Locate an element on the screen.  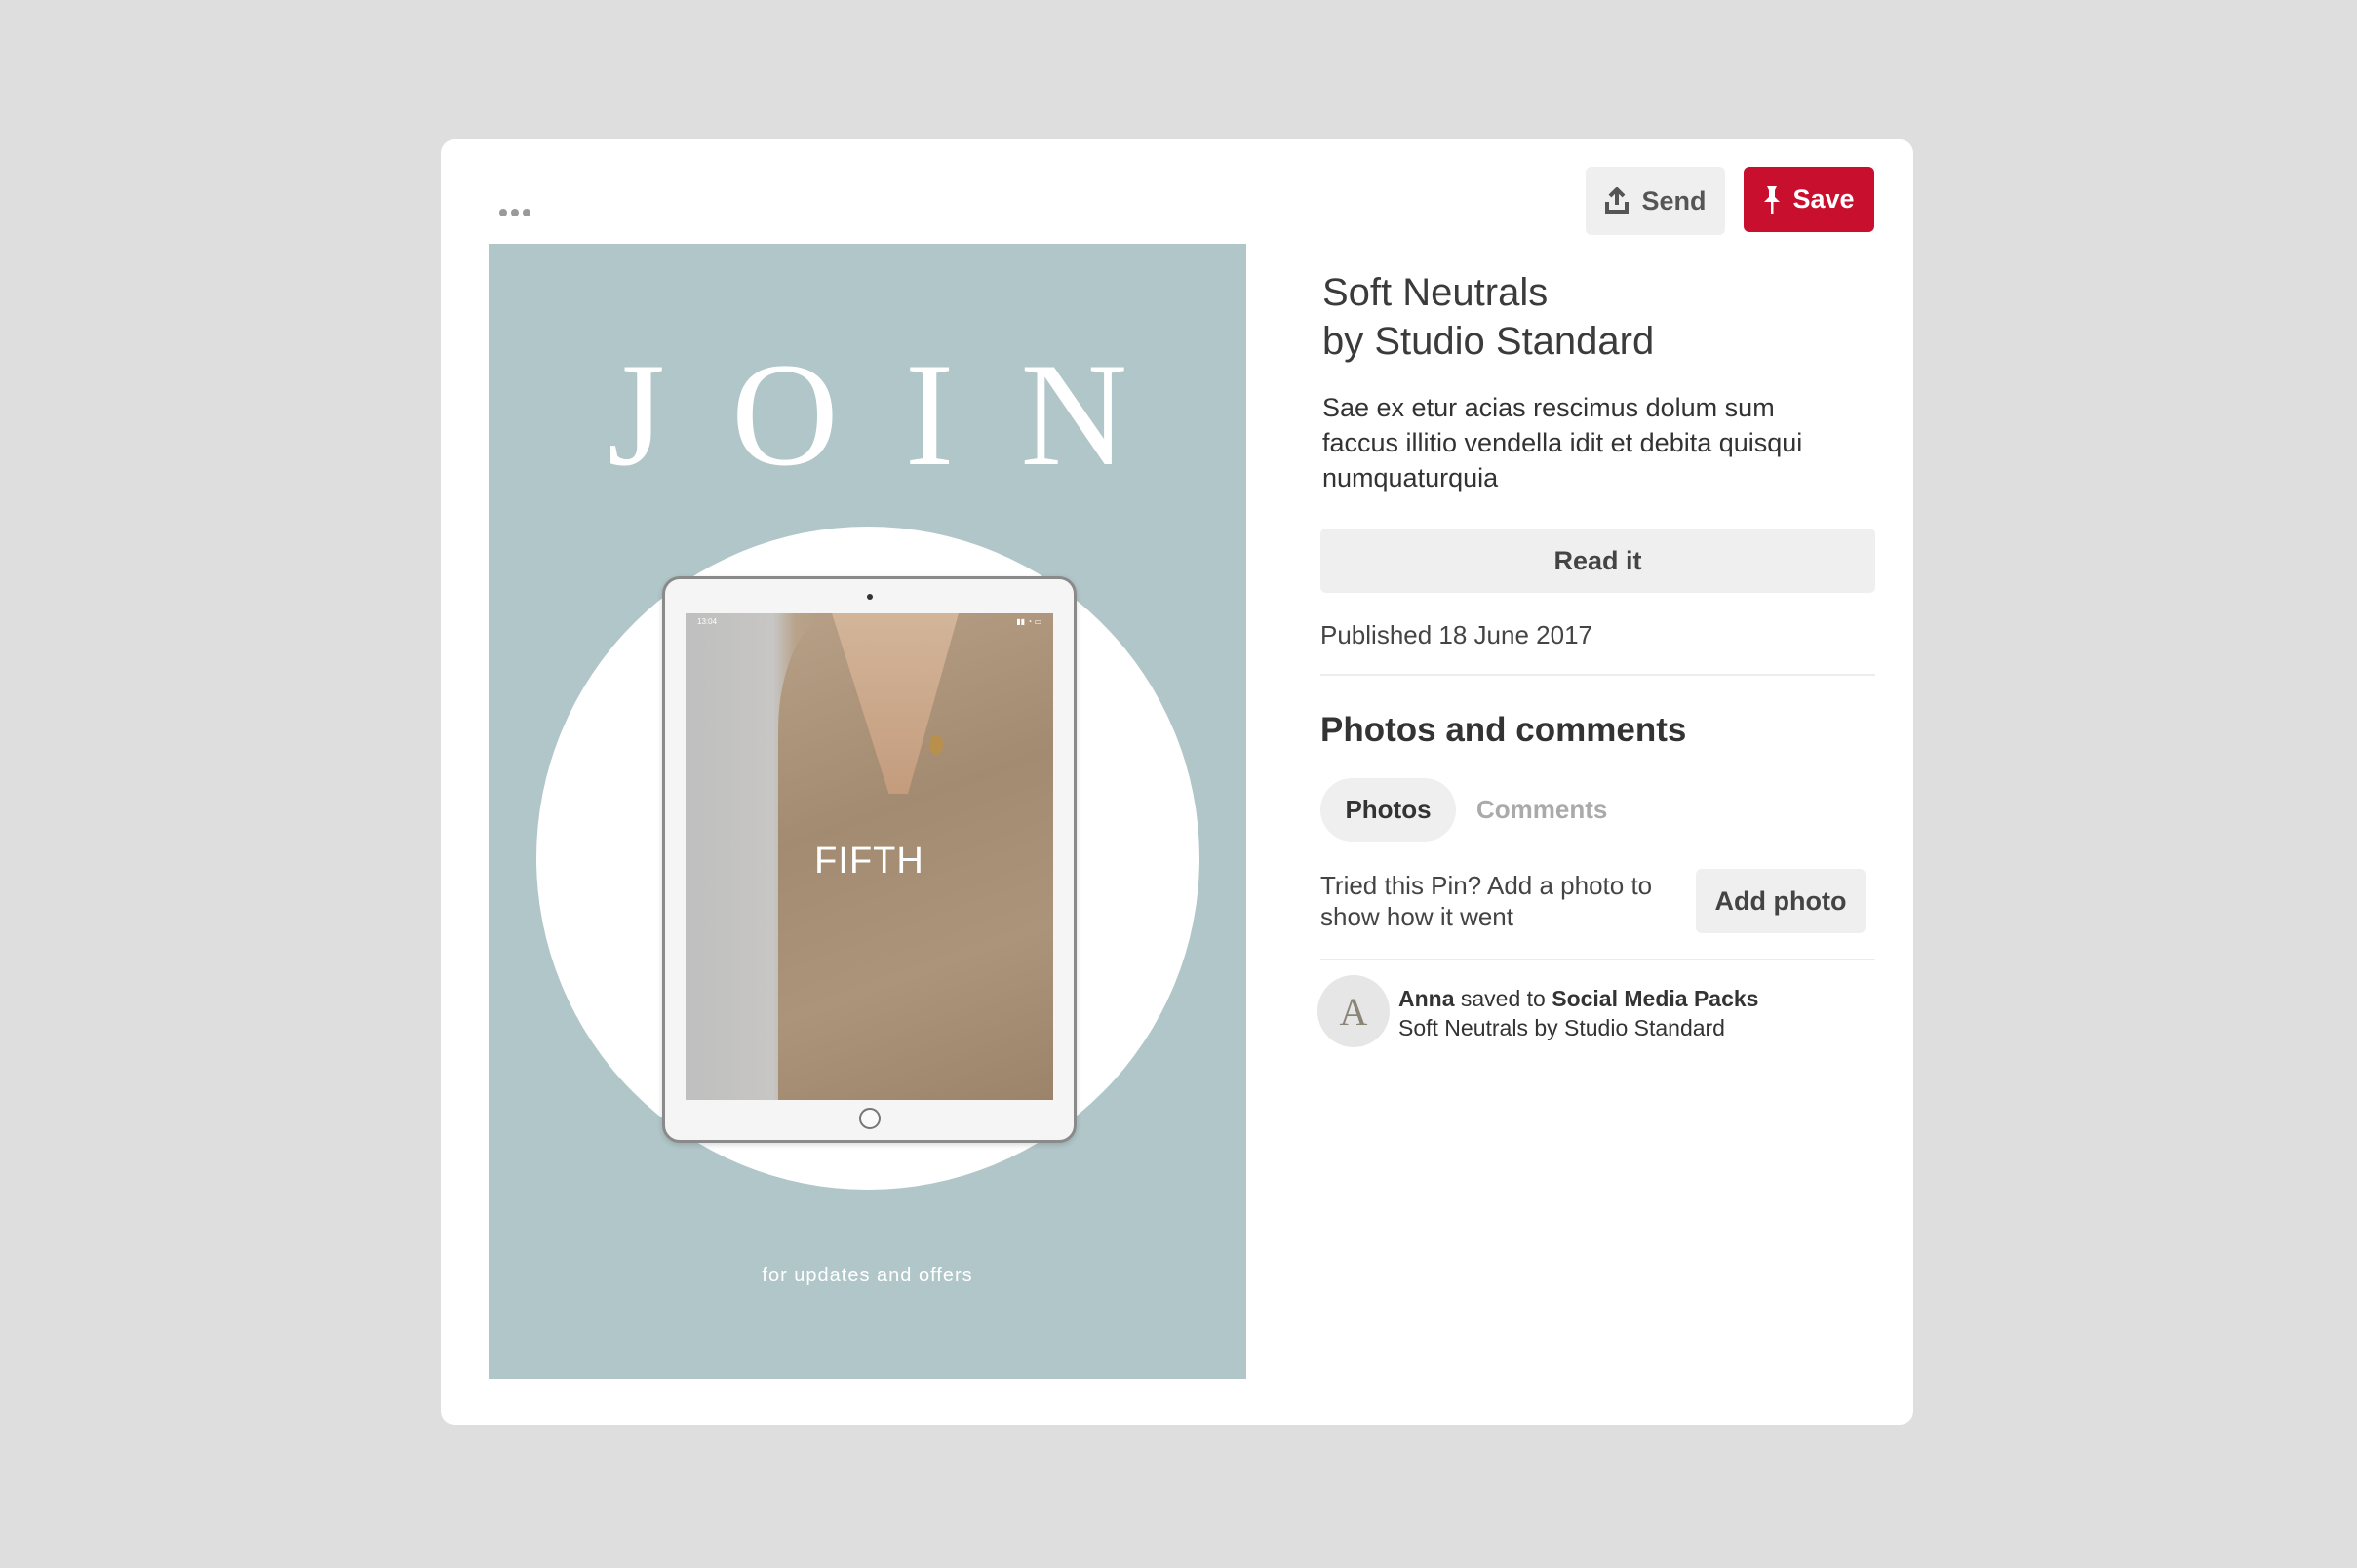
pin-title: Soft Neutrals by Studio Standard is located at coordinates (1595, 317).